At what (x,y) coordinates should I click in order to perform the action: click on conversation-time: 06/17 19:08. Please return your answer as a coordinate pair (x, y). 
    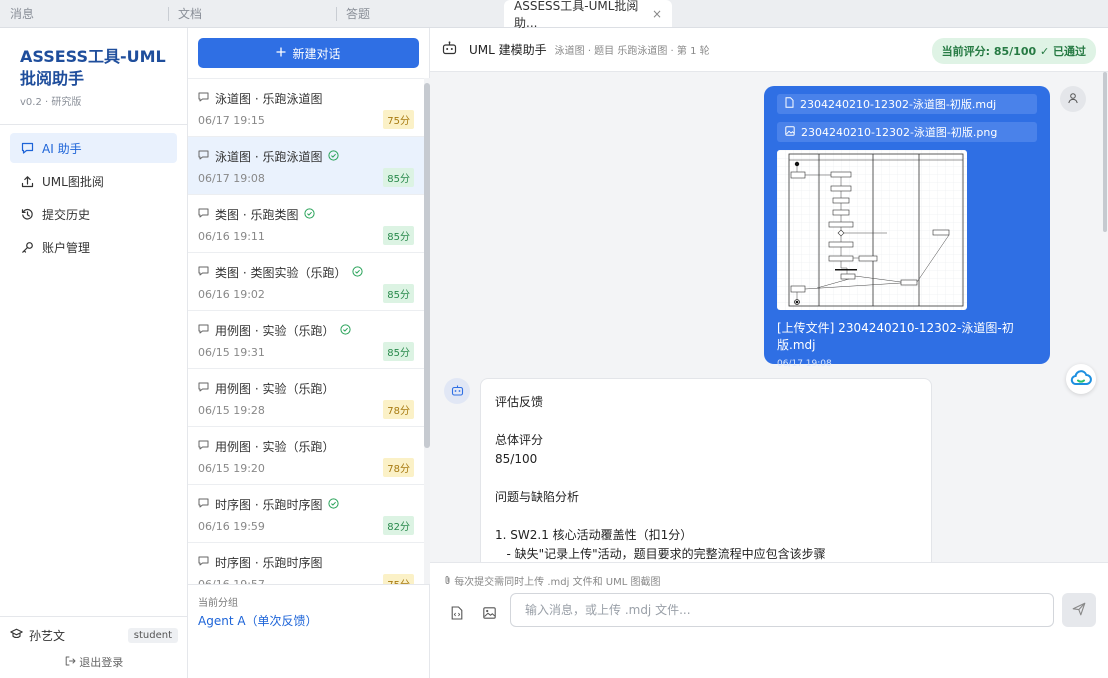
    Looking at the image, I should click on (231, 178).